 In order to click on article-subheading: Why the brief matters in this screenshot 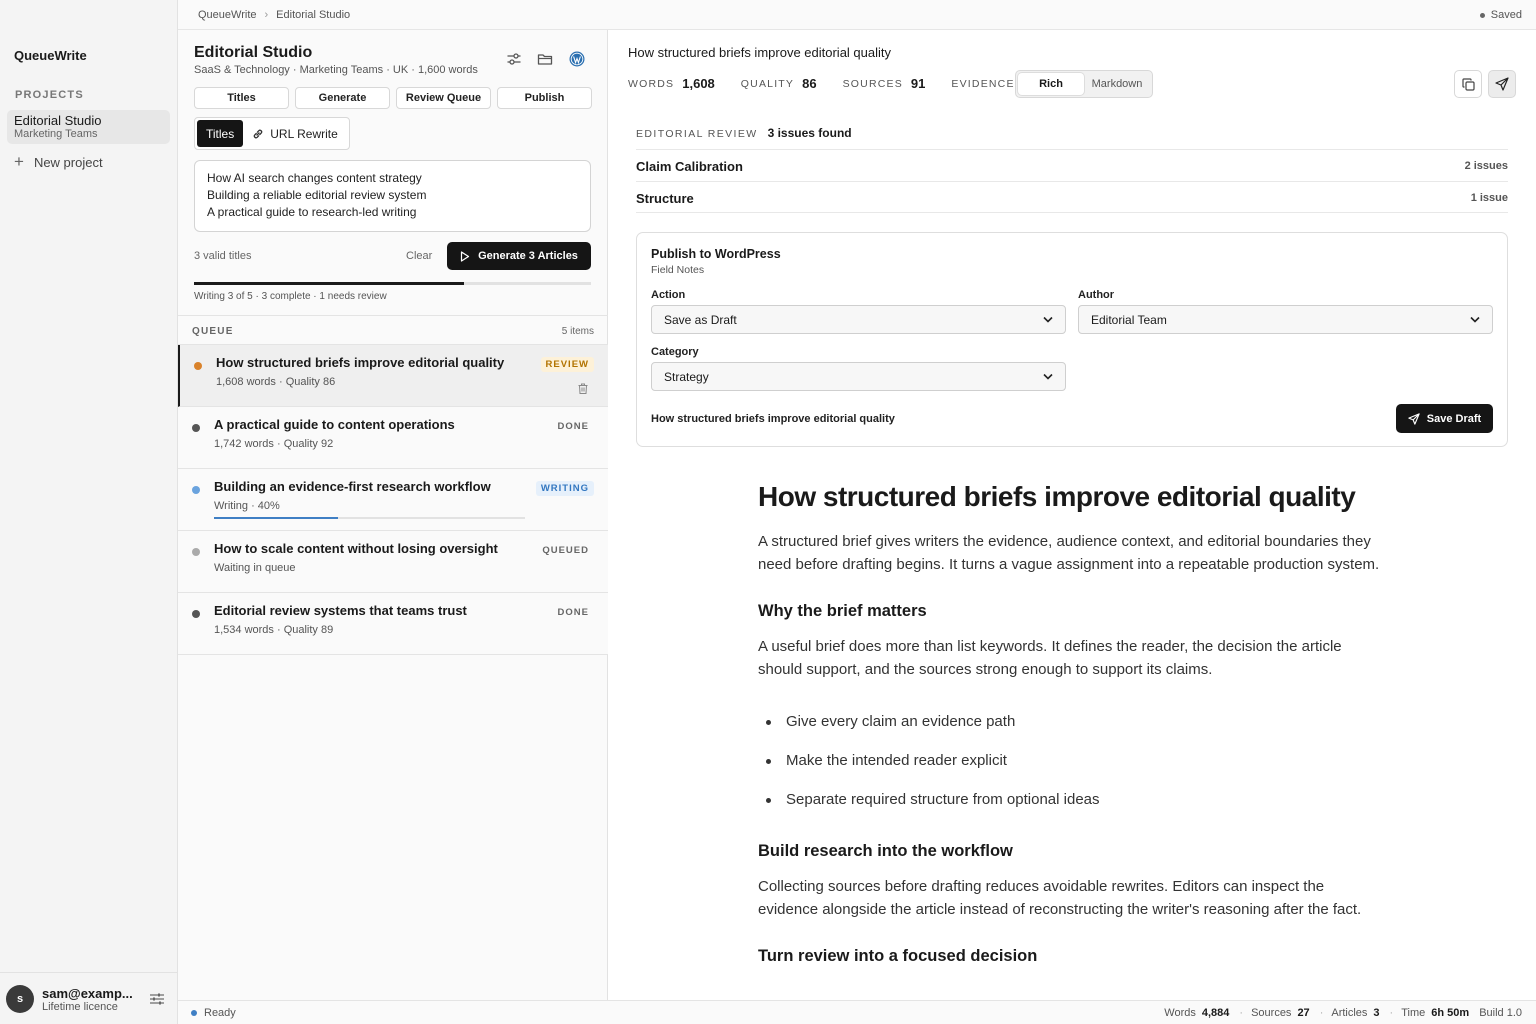, I will do `click(842, 611)`.